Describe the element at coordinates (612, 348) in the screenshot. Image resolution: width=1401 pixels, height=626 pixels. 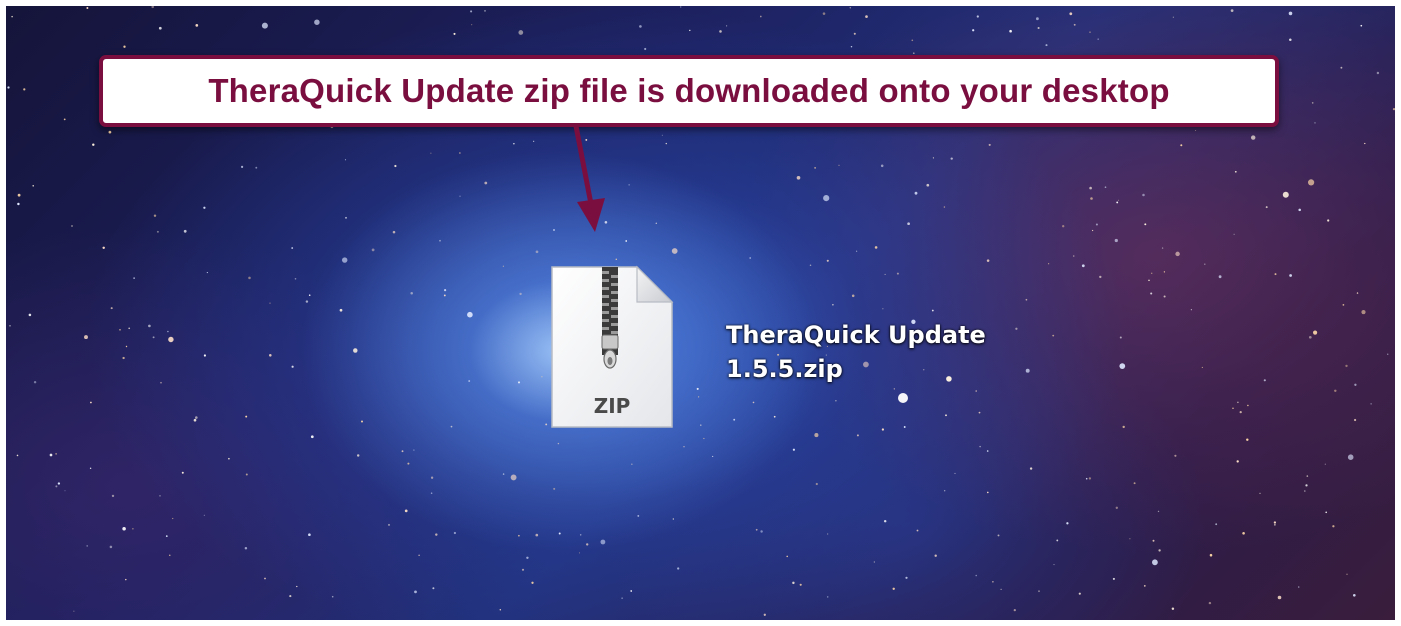
I see `zip-file-icon: ZIP` at that location.